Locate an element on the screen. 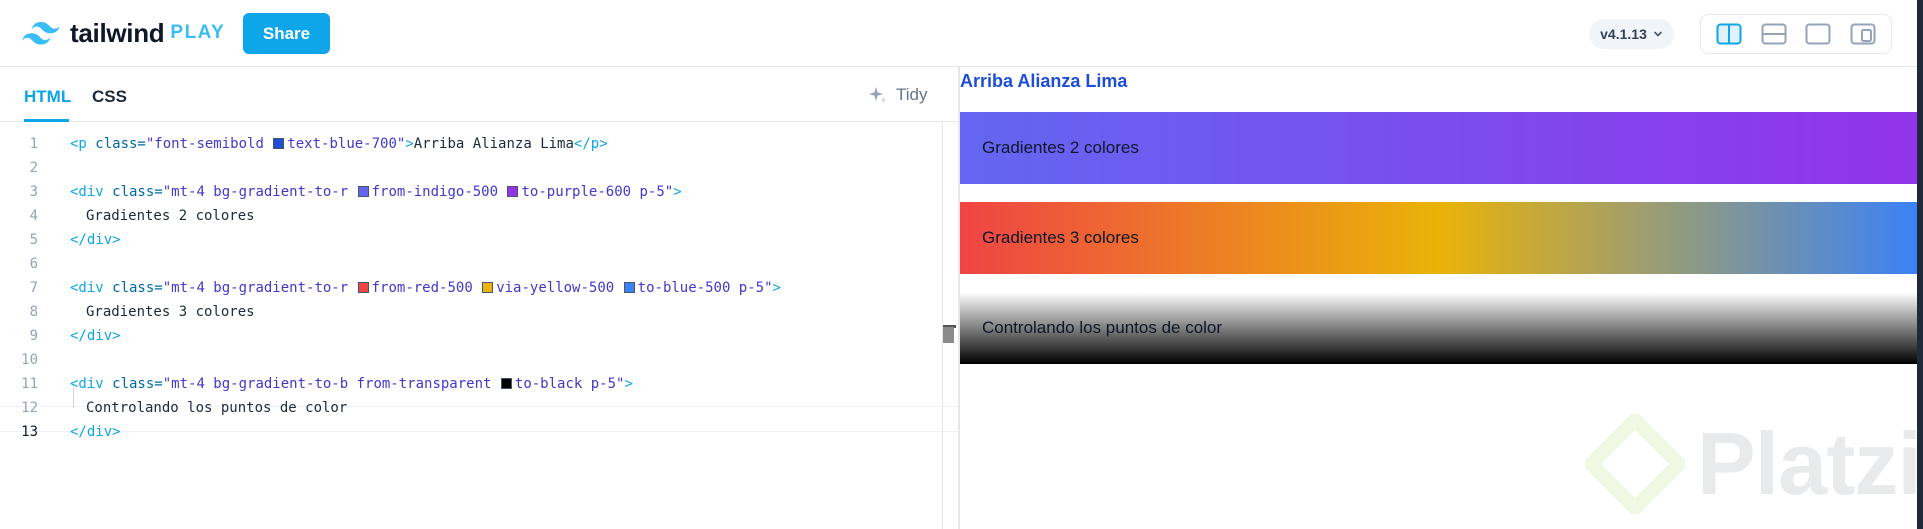  version-select: v4.1.13 is located at coordinates (1631, 34).